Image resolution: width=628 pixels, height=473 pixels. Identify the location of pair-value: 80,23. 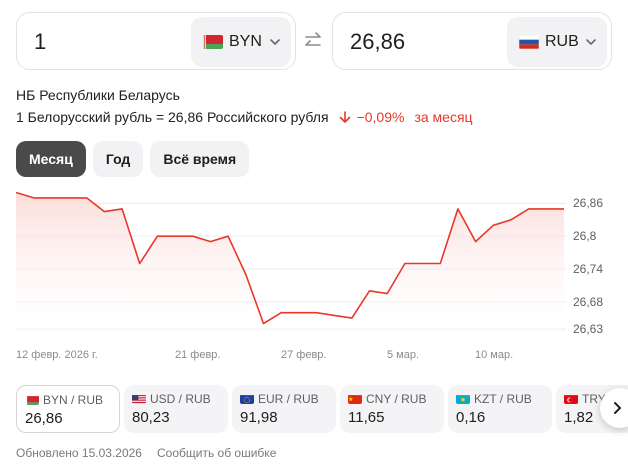
(151, 417).